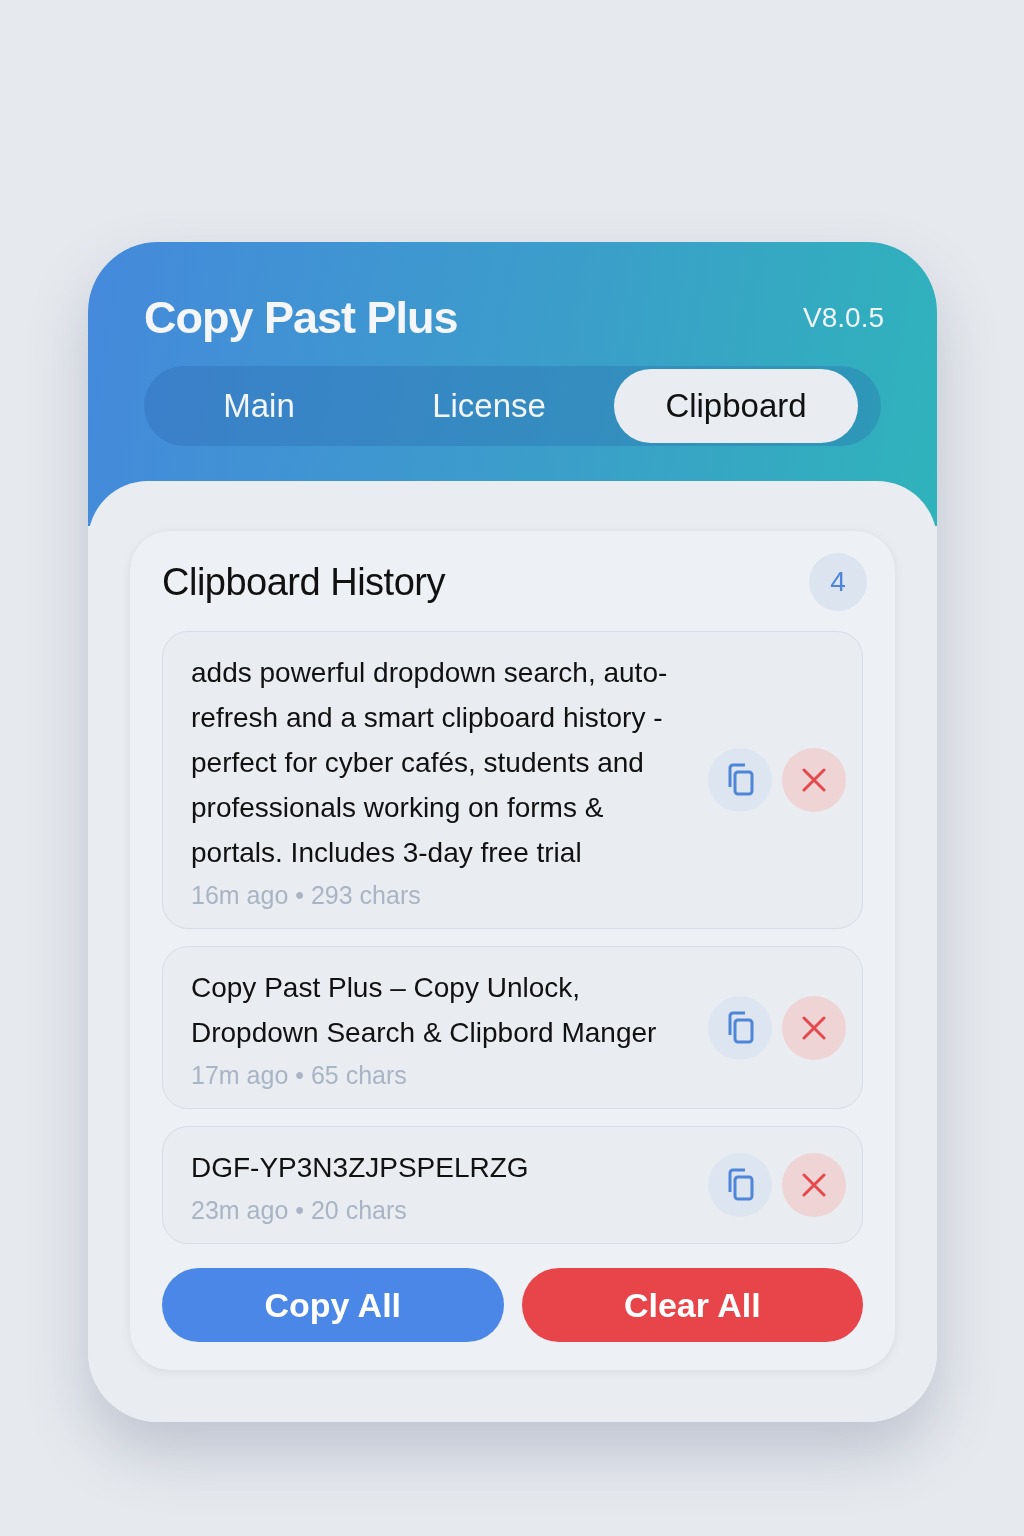 The height and width of the screenshot is (1536, 1024). What do you see at coordinates (299, 1075) in the screenshot?
I see `clip-meta: 17m ago • 65 chars` at bounding box center [299, 1075].